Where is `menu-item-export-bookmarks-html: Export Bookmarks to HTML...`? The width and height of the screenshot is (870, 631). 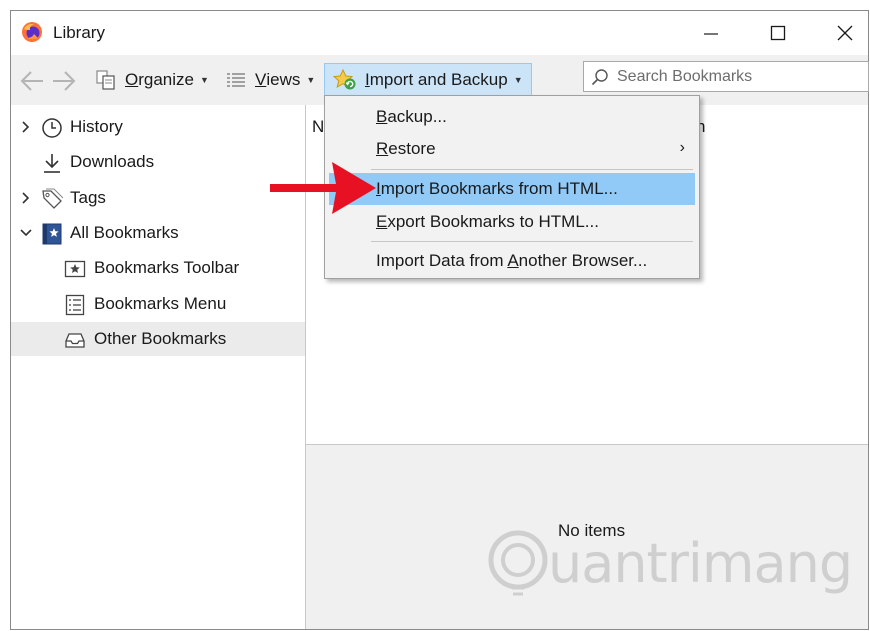
menu-item-export-bookmarks-html: Export Bookmarks to HTML... is located at coordinates (512, 222).